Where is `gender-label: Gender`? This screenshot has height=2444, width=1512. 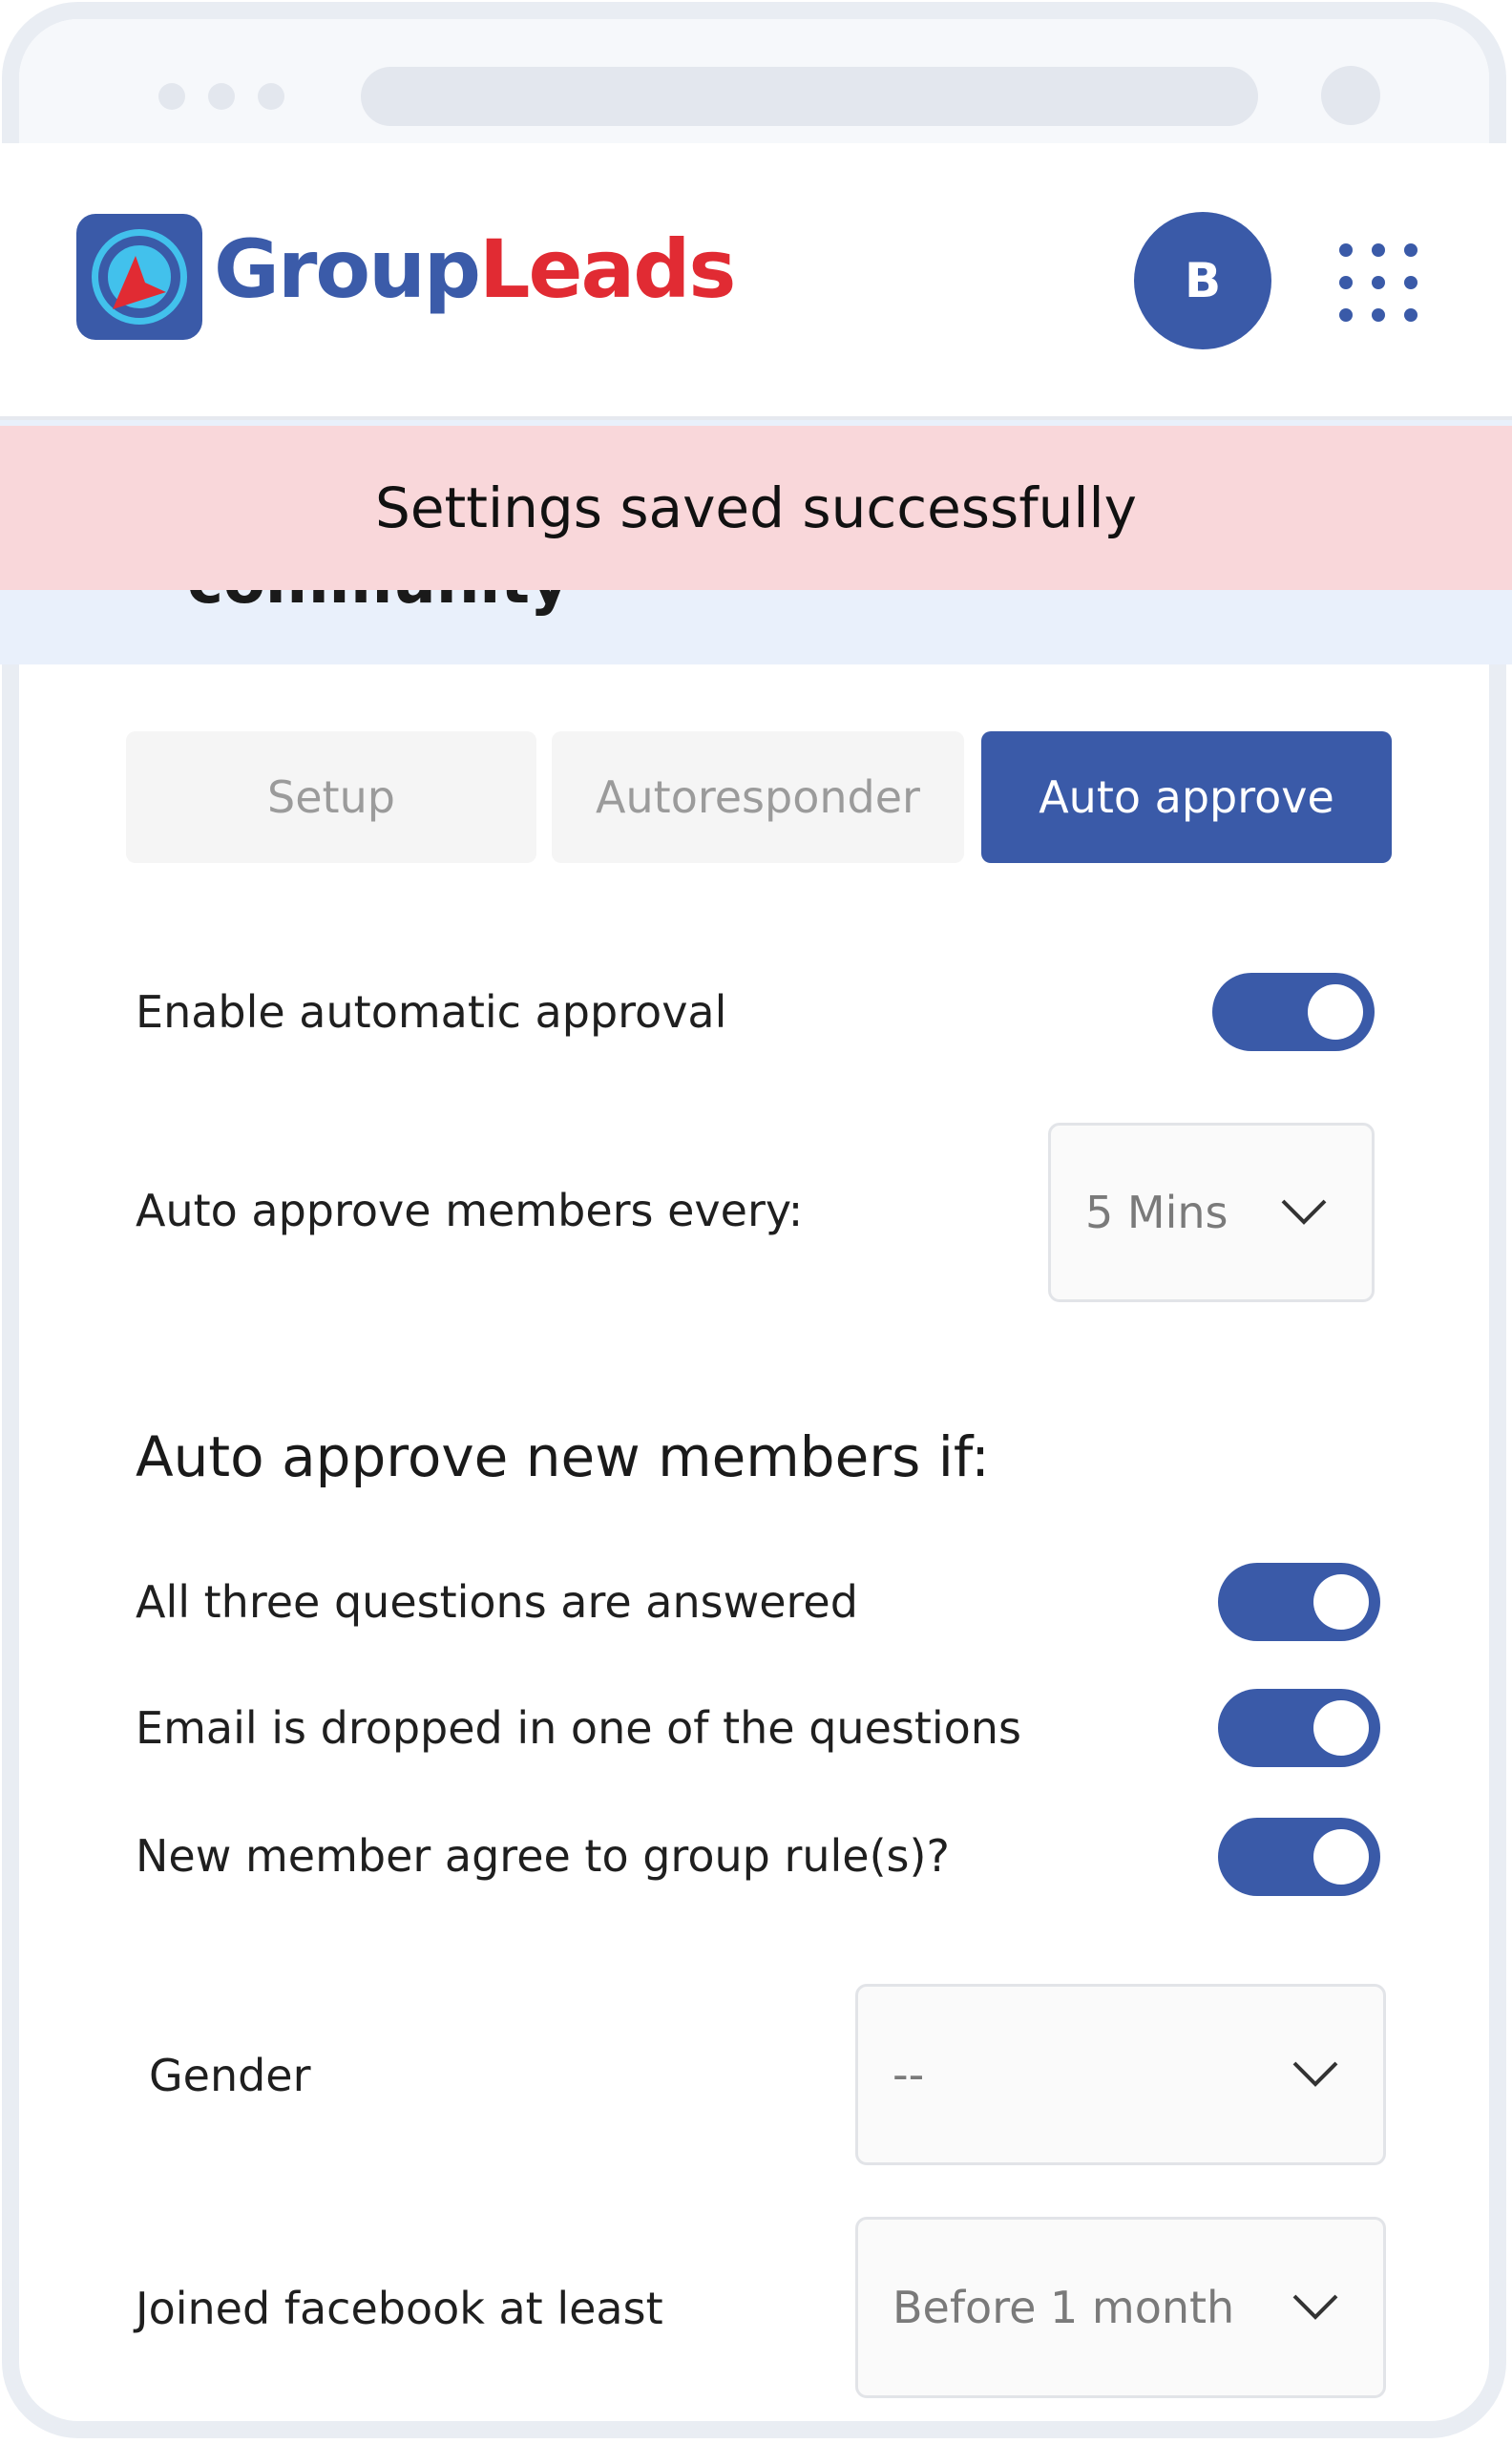
gender-label: Gender is located at coordinates (230, 2076).